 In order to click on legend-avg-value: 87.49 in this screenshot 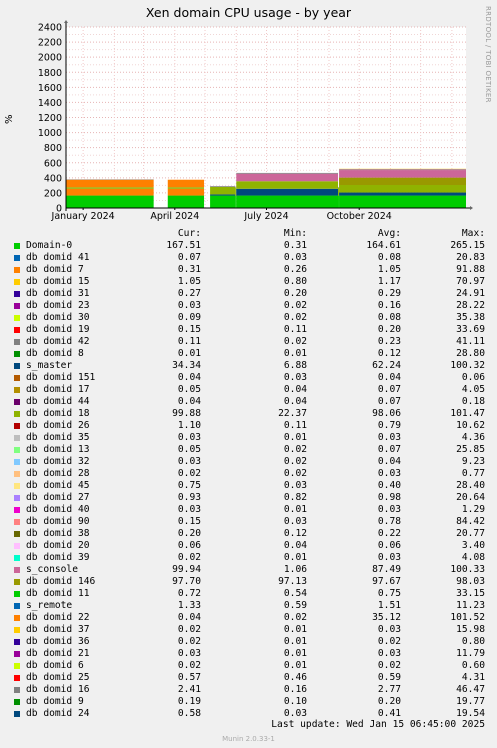, I will do `click(386, 569)`.